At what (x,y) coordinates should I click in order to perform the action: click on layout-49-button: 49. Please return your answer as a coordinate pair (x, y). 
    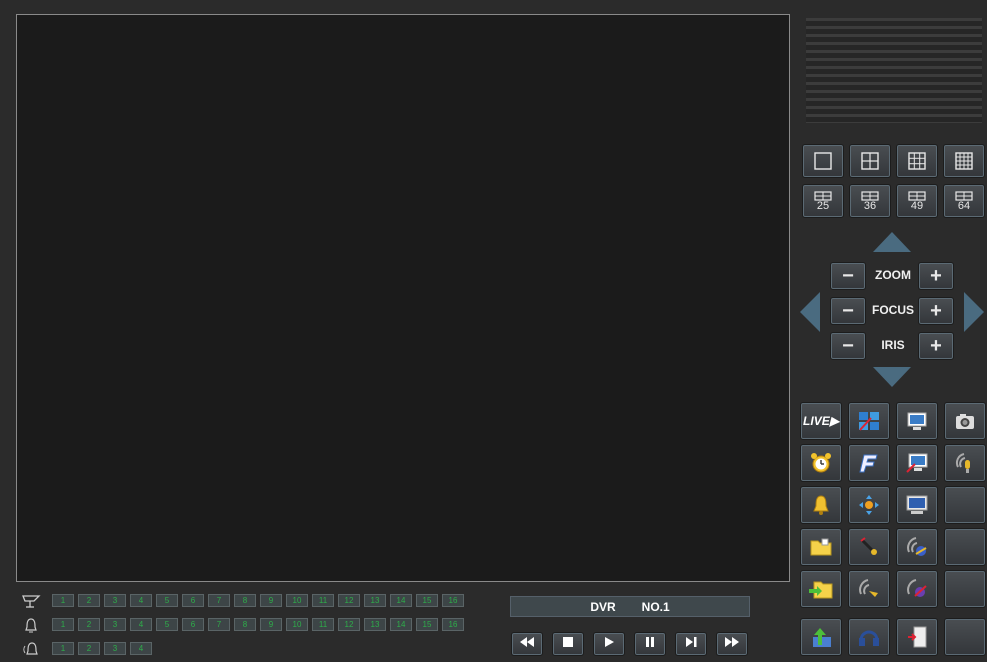
    Looking at the image, I should click on (917, 201).